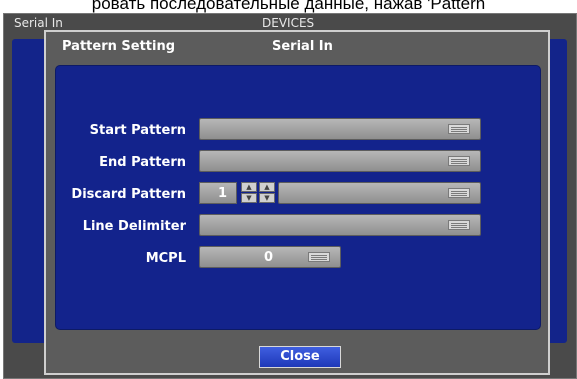  Describe the element at coordinates (302, 46) in the screenshot. I see `dialog-subtitle: Serial In` at that location.